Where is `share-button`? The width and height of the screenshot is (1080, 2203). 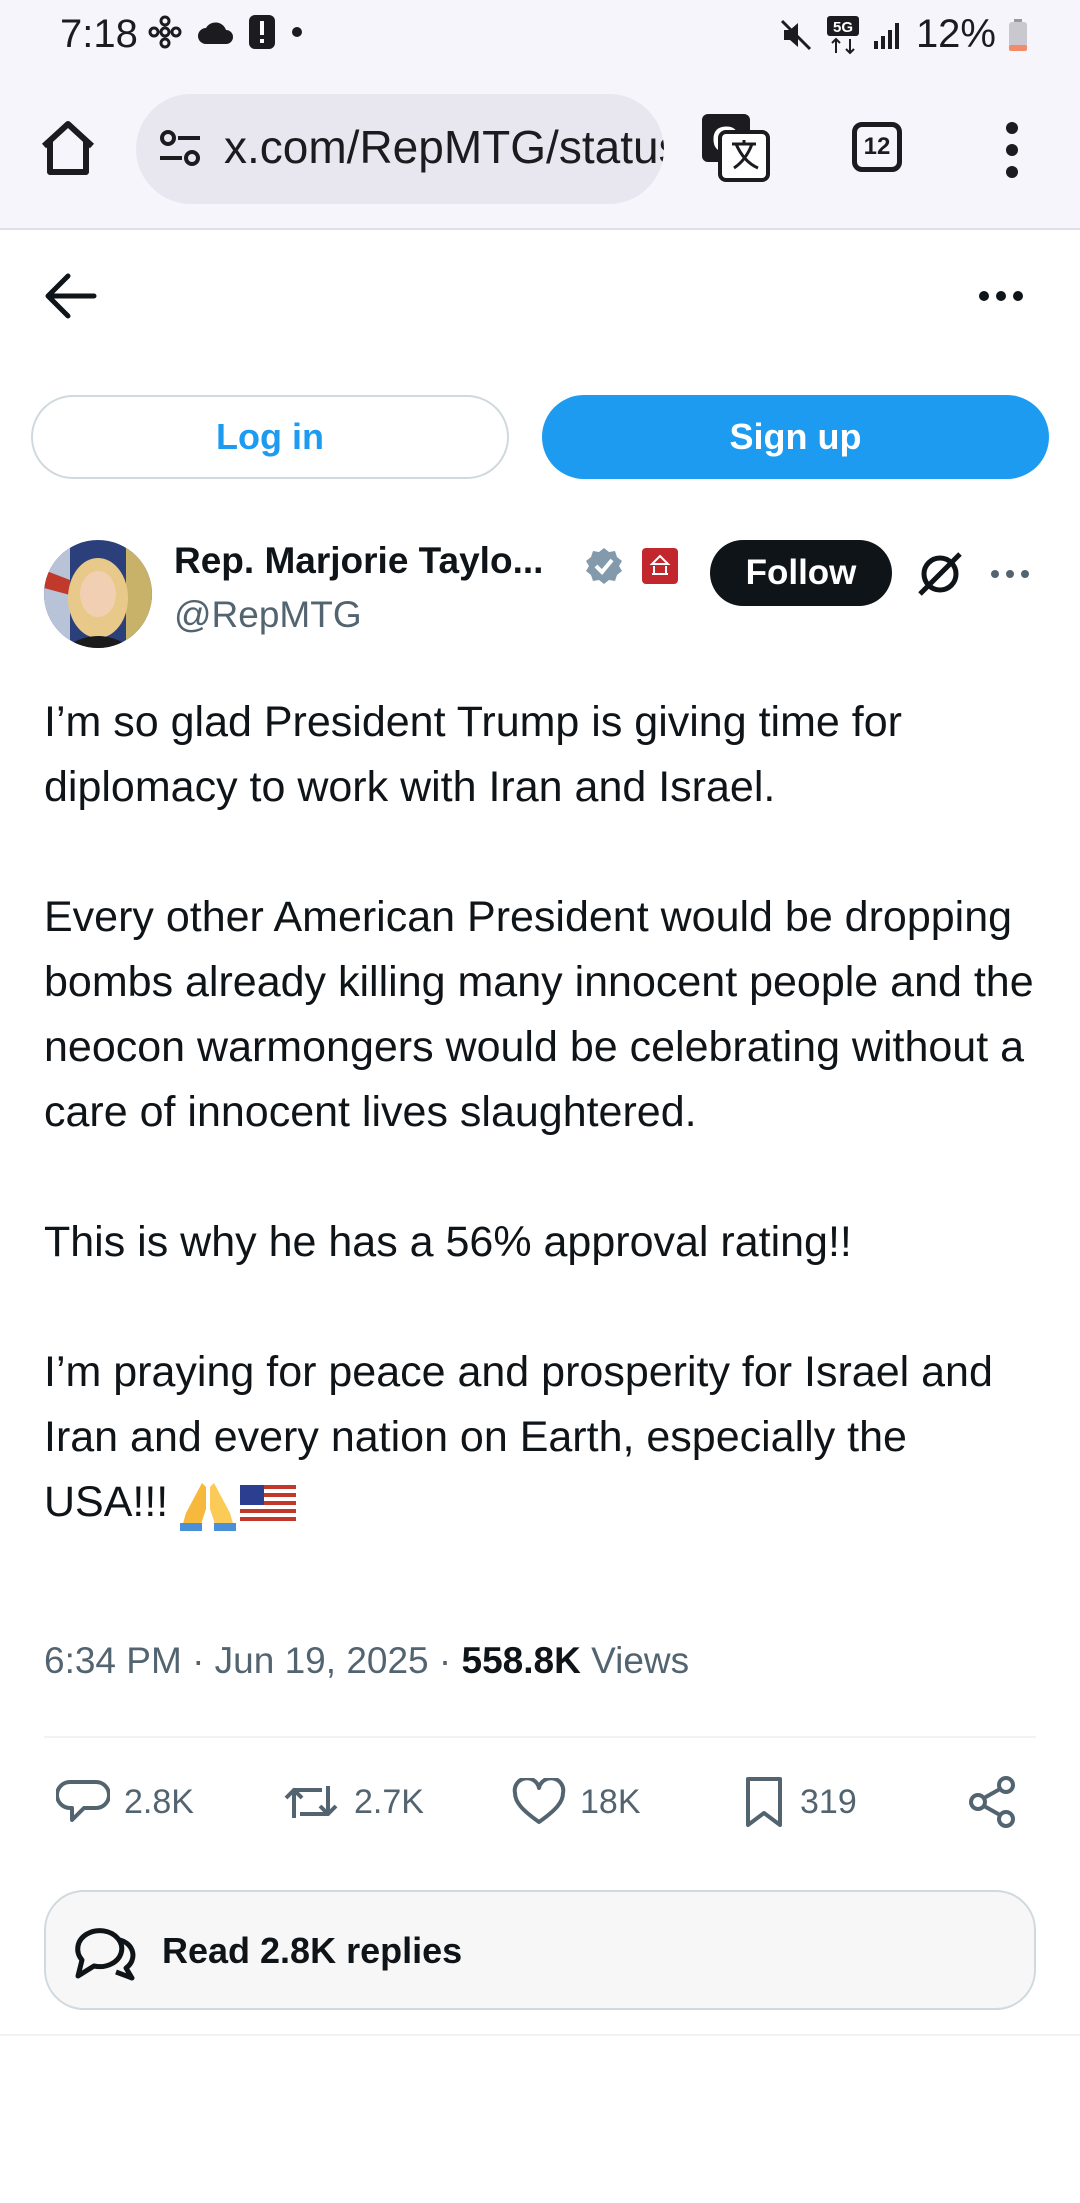 share-button is located at coordinates (992, 1802).